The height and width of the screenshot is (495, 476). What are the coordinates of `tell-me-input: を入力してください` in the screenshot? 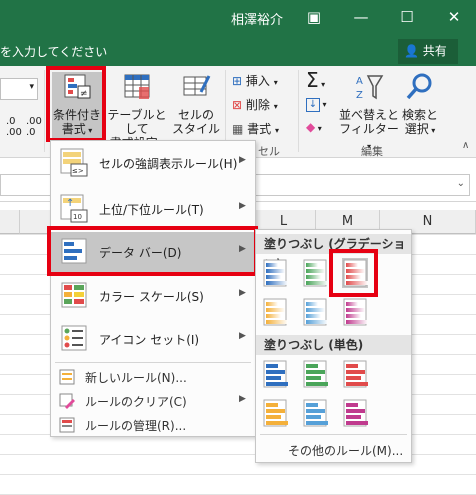 It's located at (53, 51).